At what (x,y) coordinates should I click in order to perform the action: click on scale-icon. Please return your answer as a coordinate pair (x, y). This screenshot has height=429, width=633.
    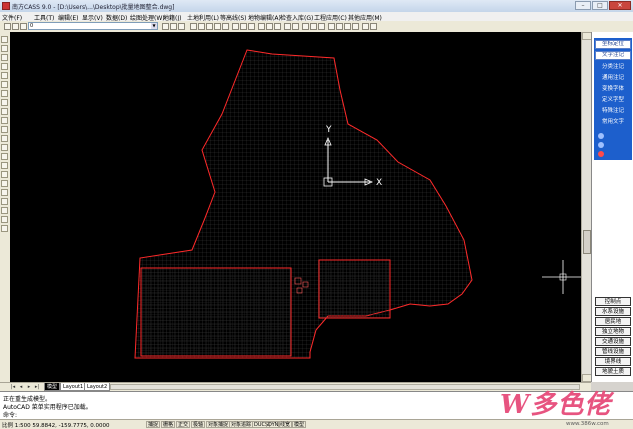
    Looking at the image, I should click on (355, 26).